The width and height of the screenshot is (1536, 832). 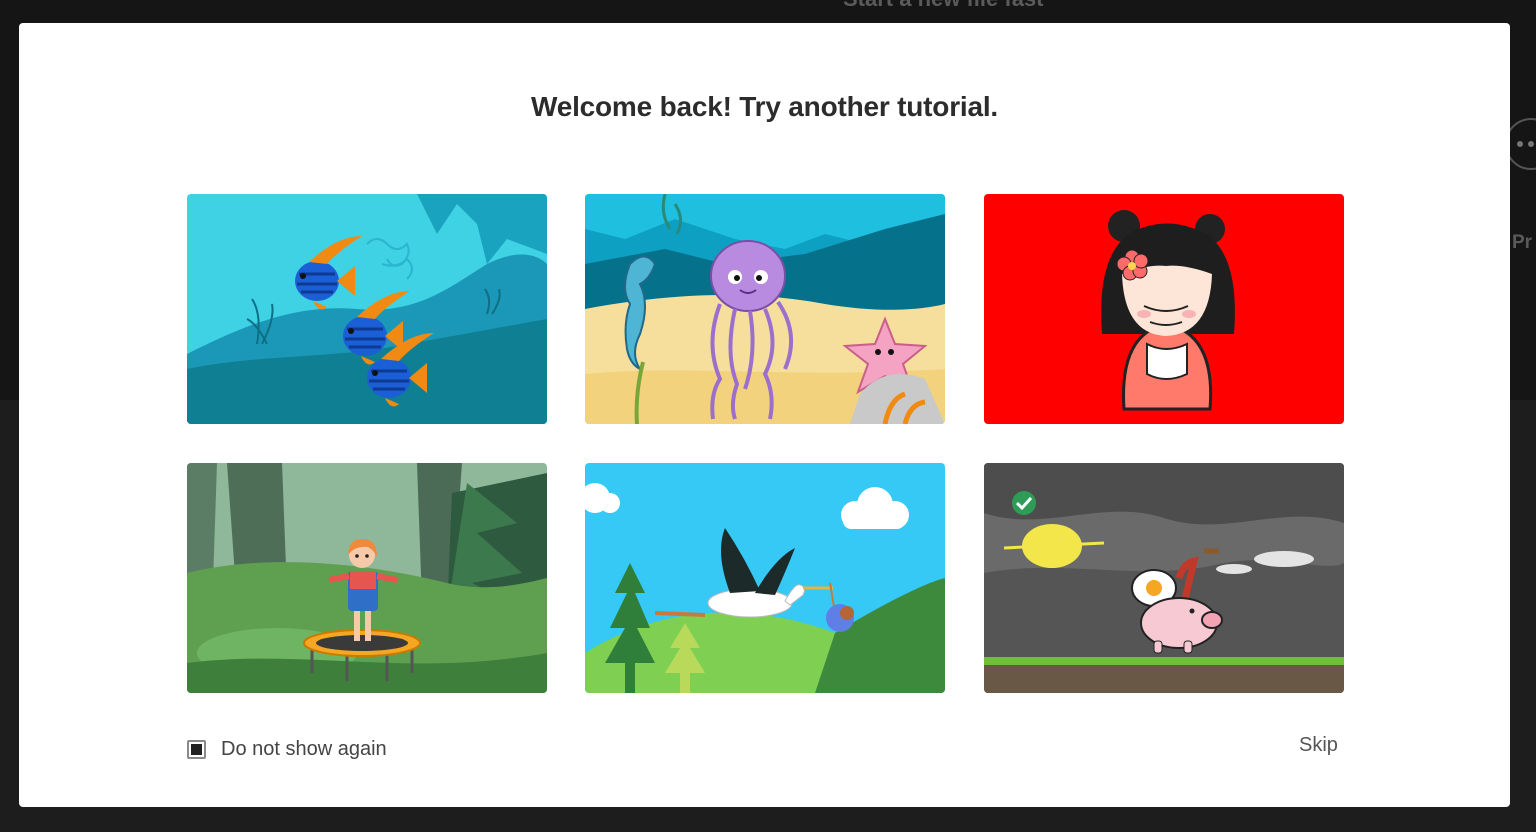 I want to click on completed-check-icon, so click(x=1024, y=503).